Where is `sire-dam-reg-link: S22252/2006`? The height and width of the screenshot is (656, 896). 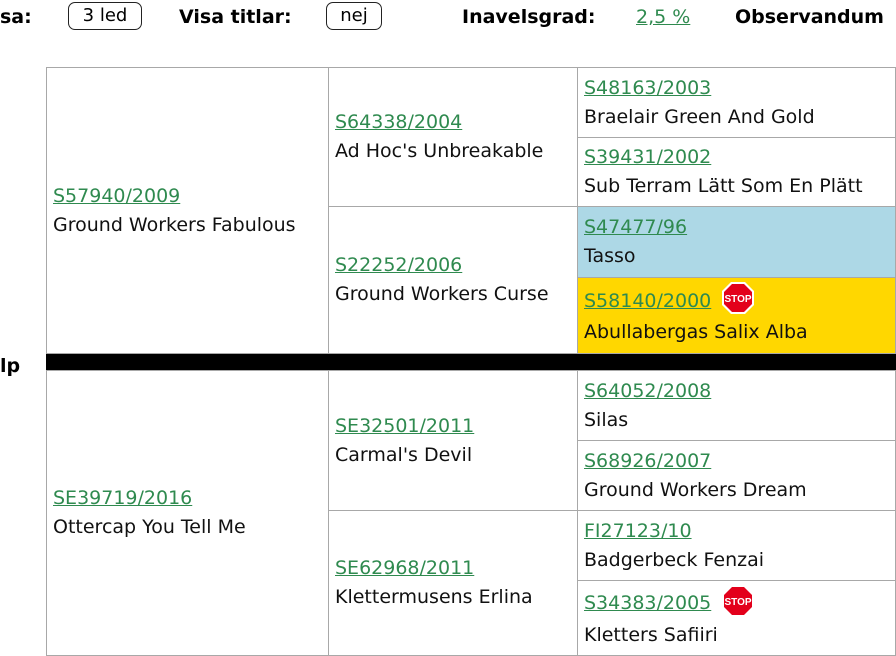 sire-dam-reg-link: S22252/2006 is located at coordinates (456, 265).